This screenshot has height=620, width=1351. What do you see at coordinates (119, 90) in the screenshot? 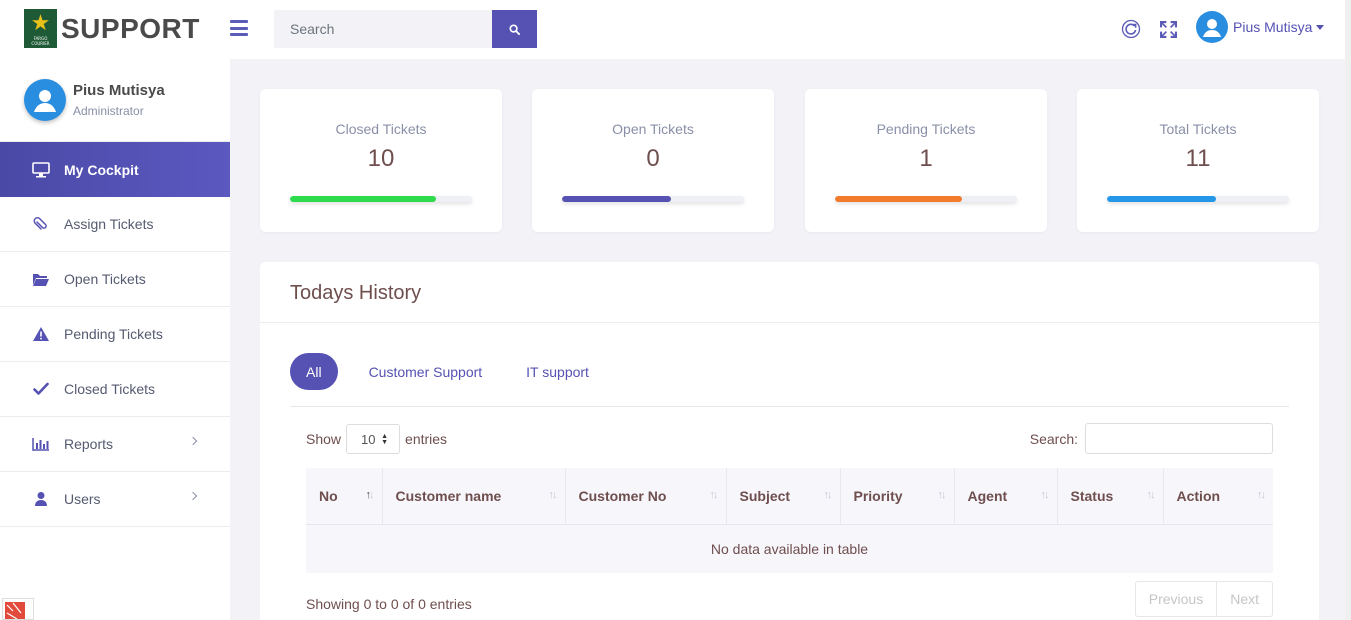
I see `profile-name: Pius Mutisya` at bounding box center [119, 90].